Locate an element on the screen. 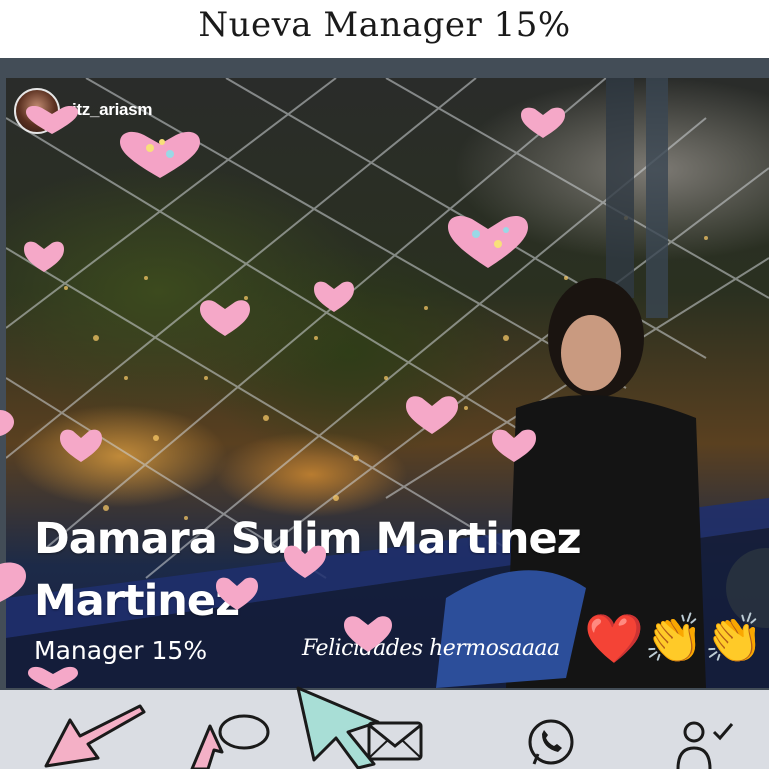  share-arrow-icon is located at coordinates (95, 734).